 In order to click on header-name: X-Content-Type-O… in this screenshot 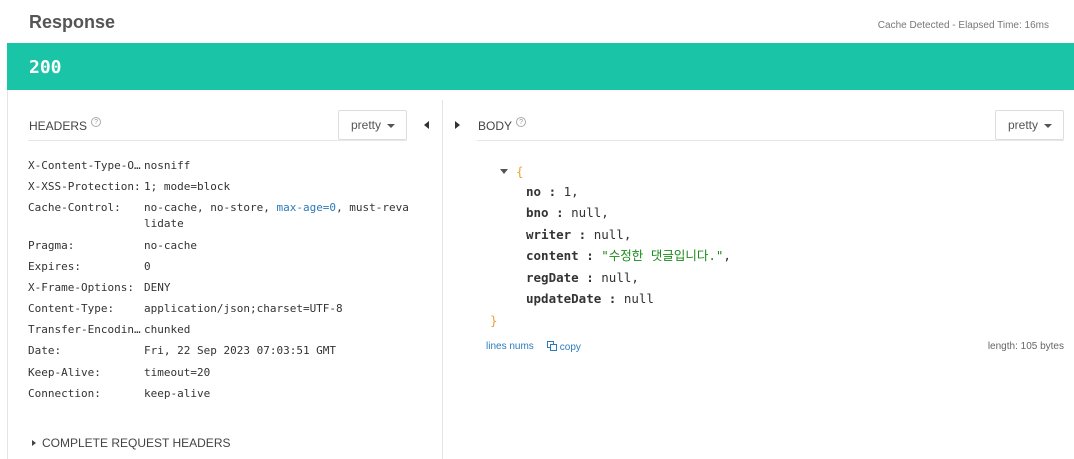, I will do `click(84, 165)`.